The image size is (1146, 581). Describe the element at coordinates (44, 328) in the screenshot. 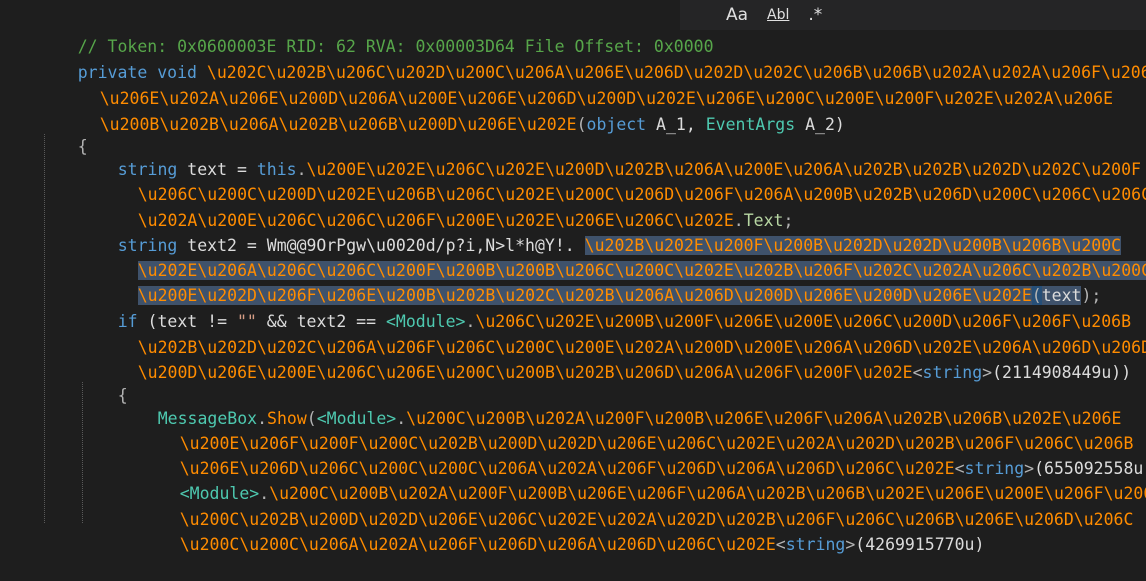

I see `indent-guide` at that location.